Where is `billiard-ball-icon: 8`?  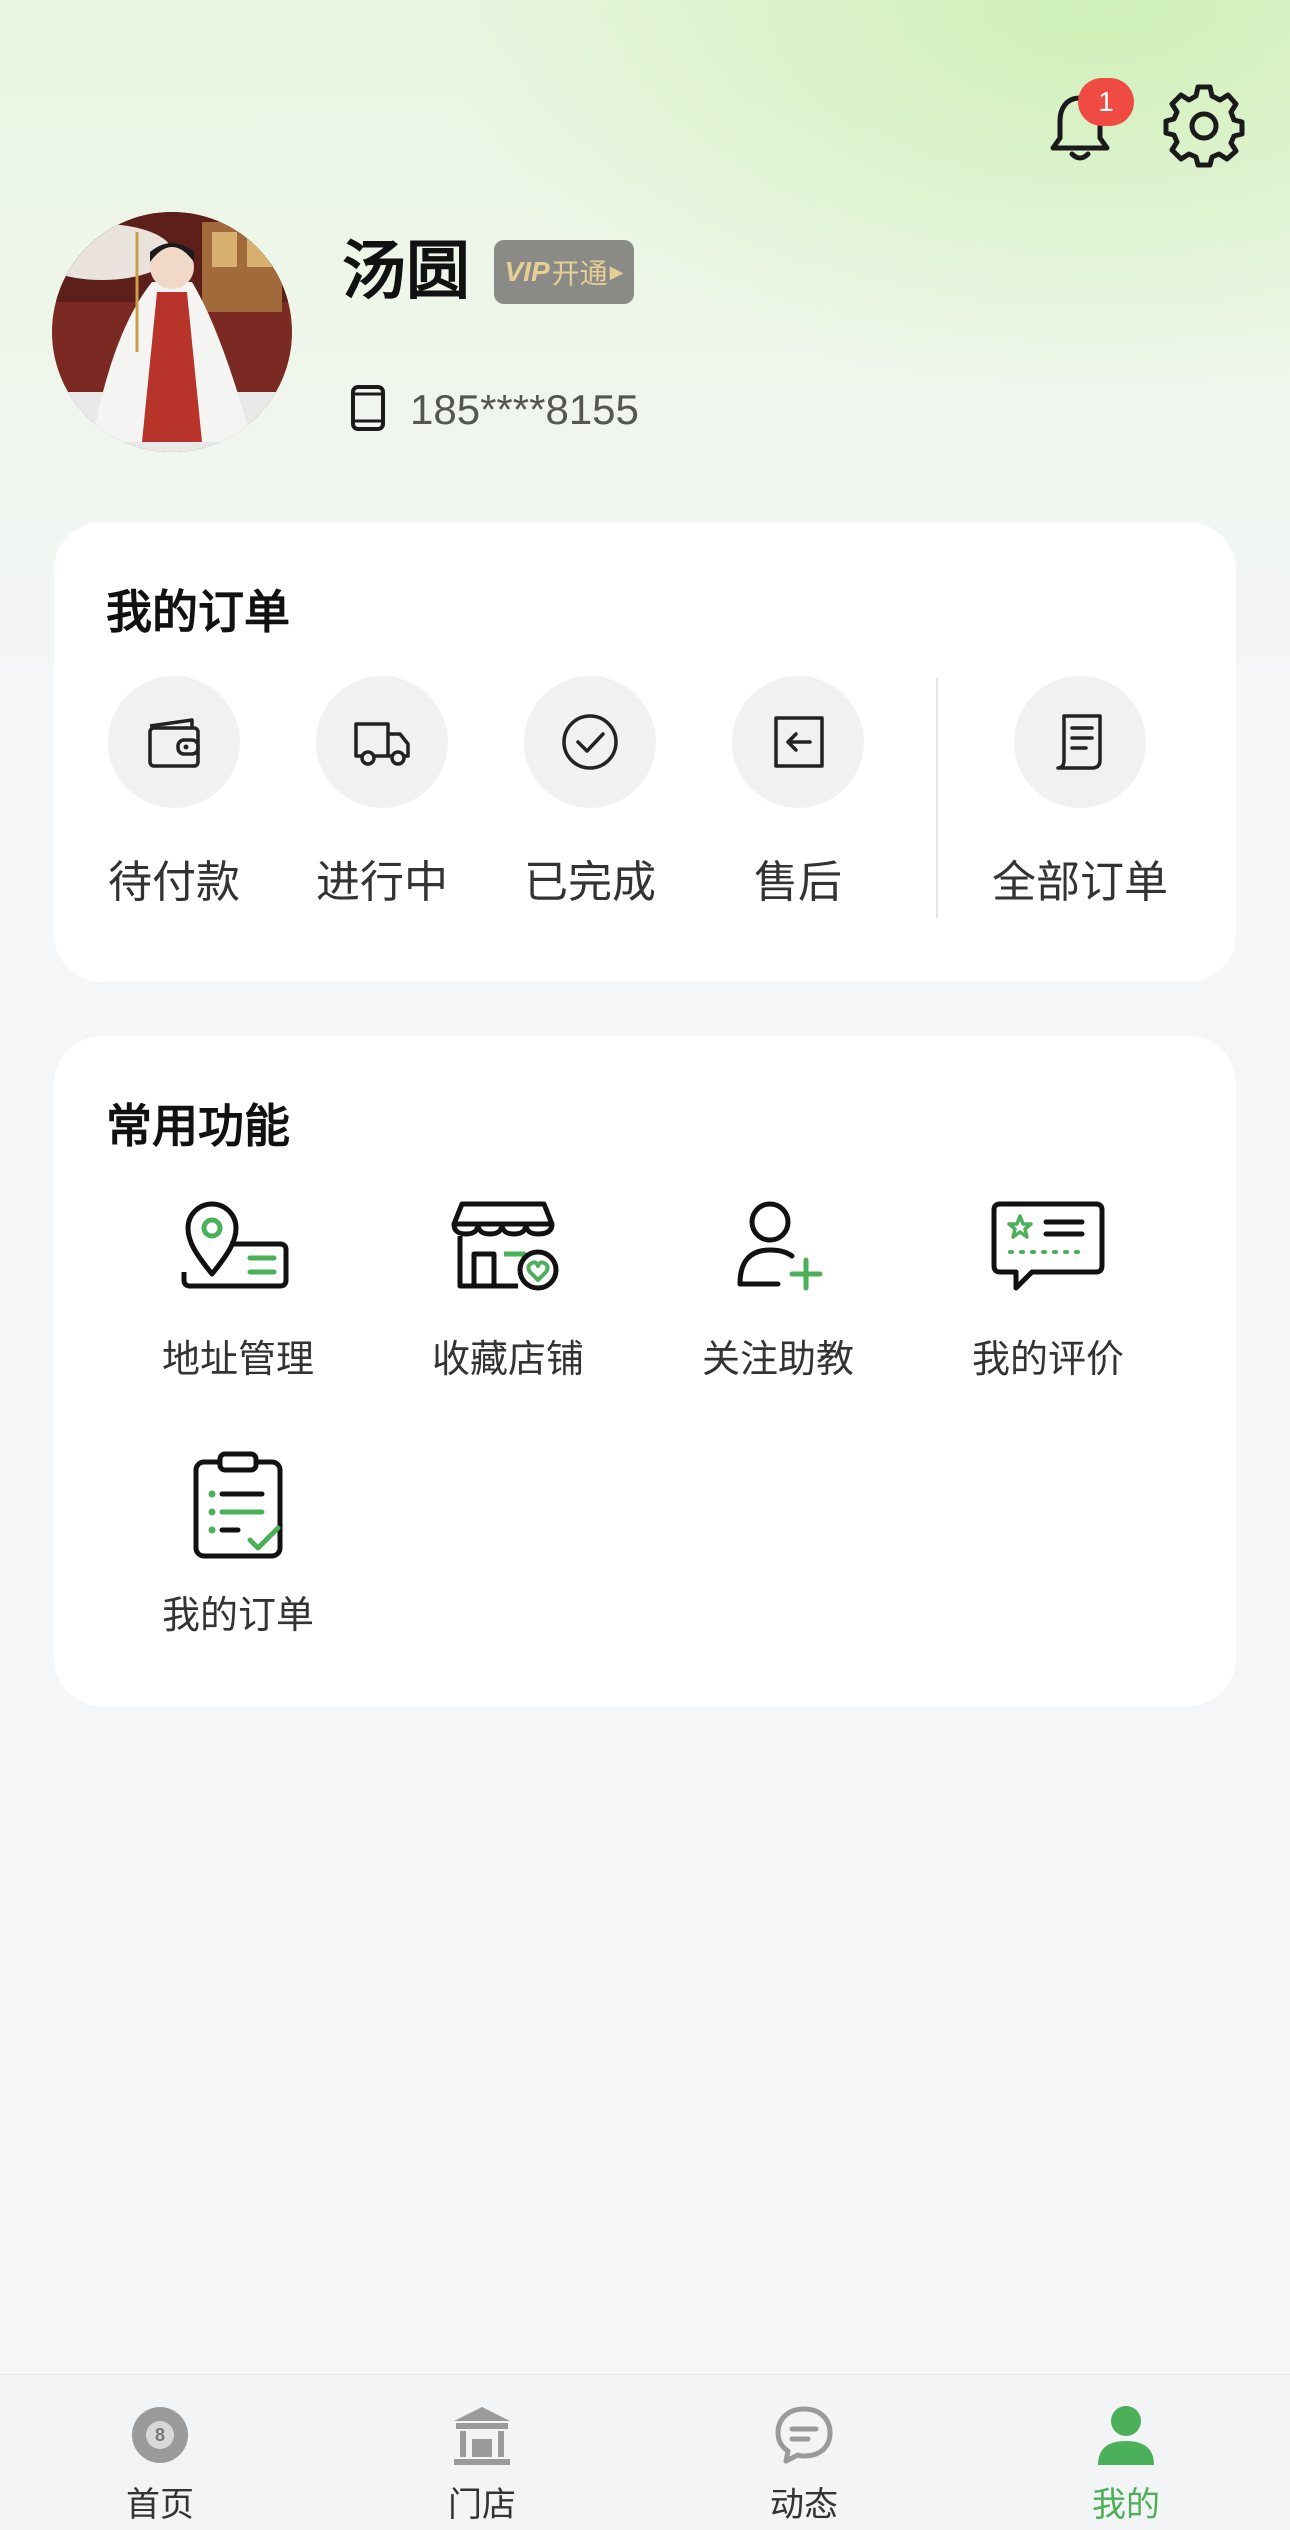 billiard-ball-icon: 8 is located at coordinates (160, 2435).